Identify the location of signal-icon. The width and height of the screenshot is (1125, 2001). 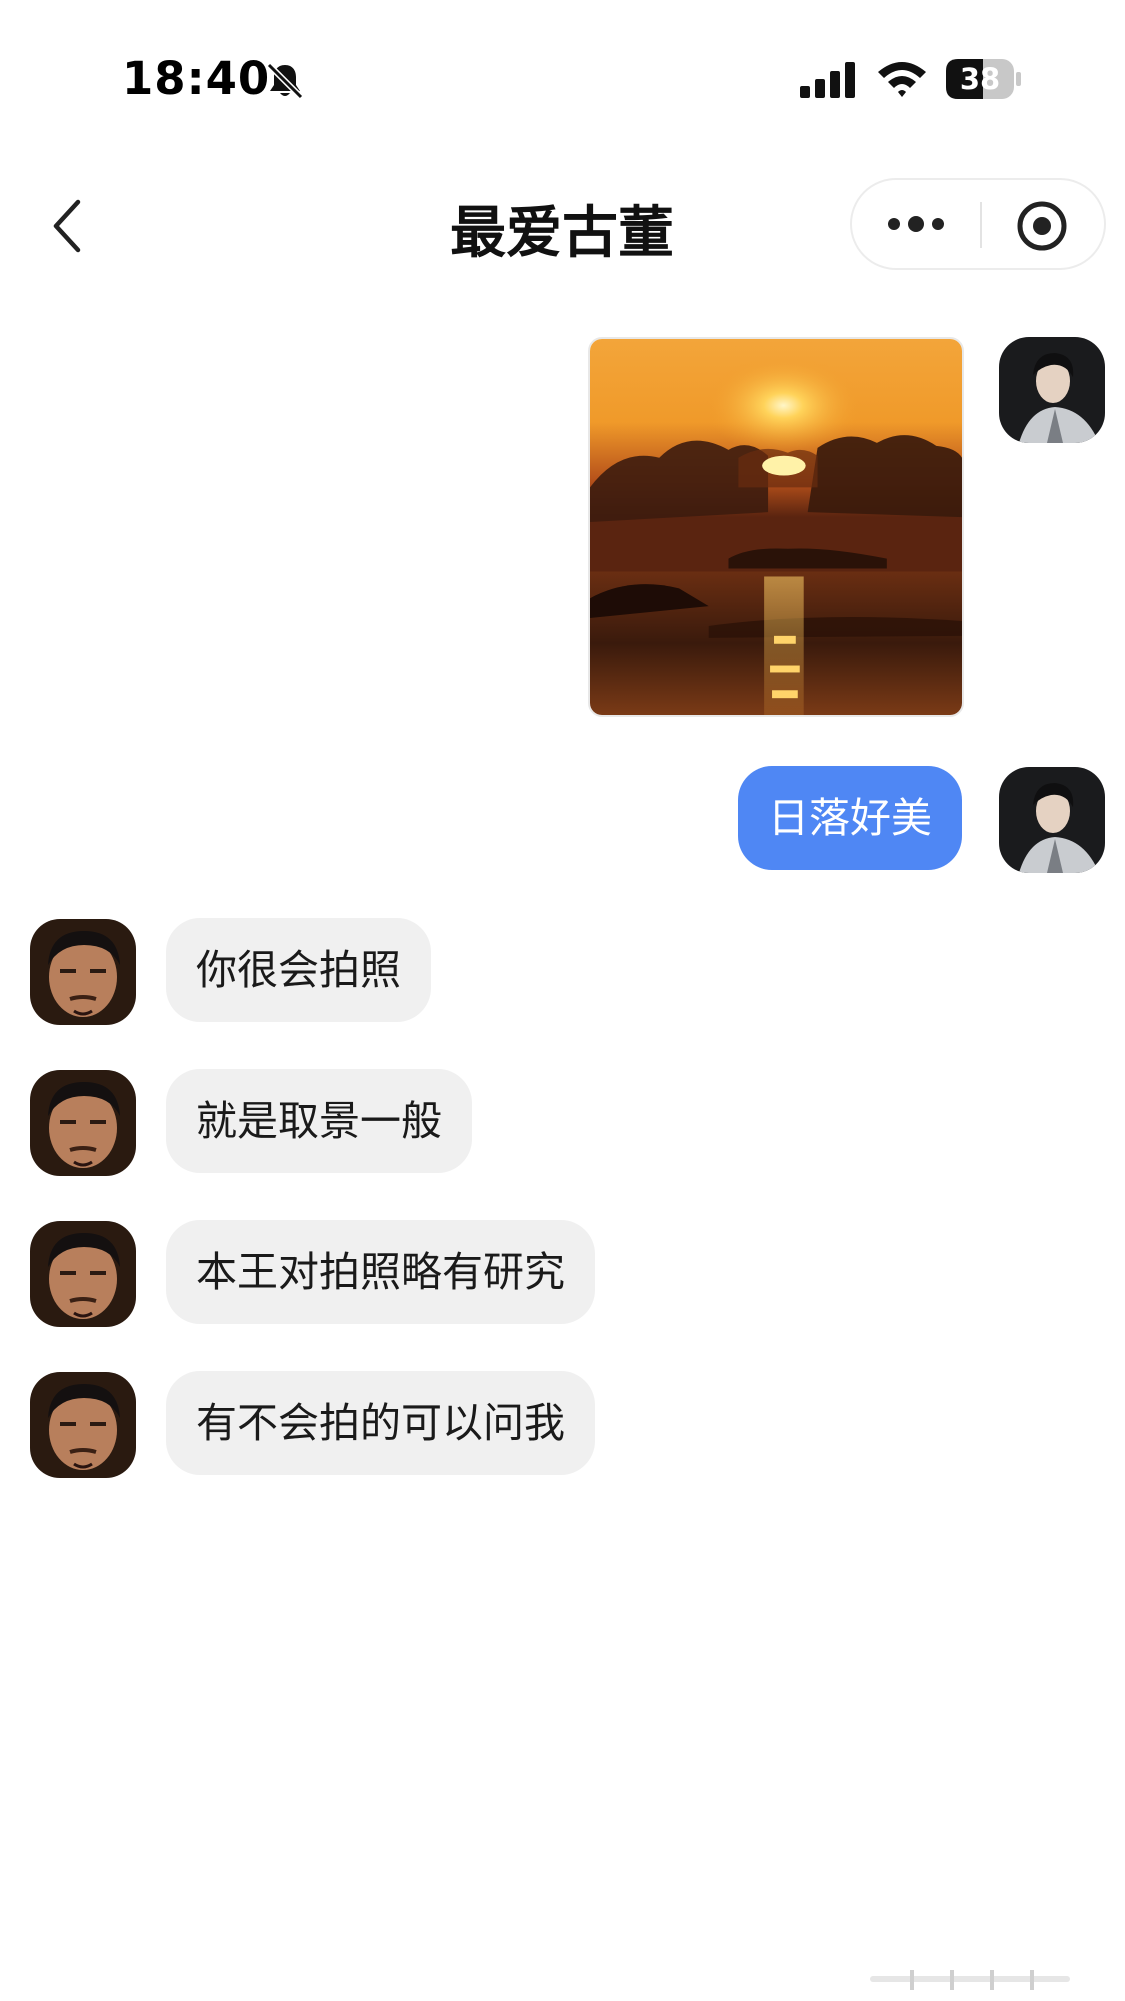
(827, 80).